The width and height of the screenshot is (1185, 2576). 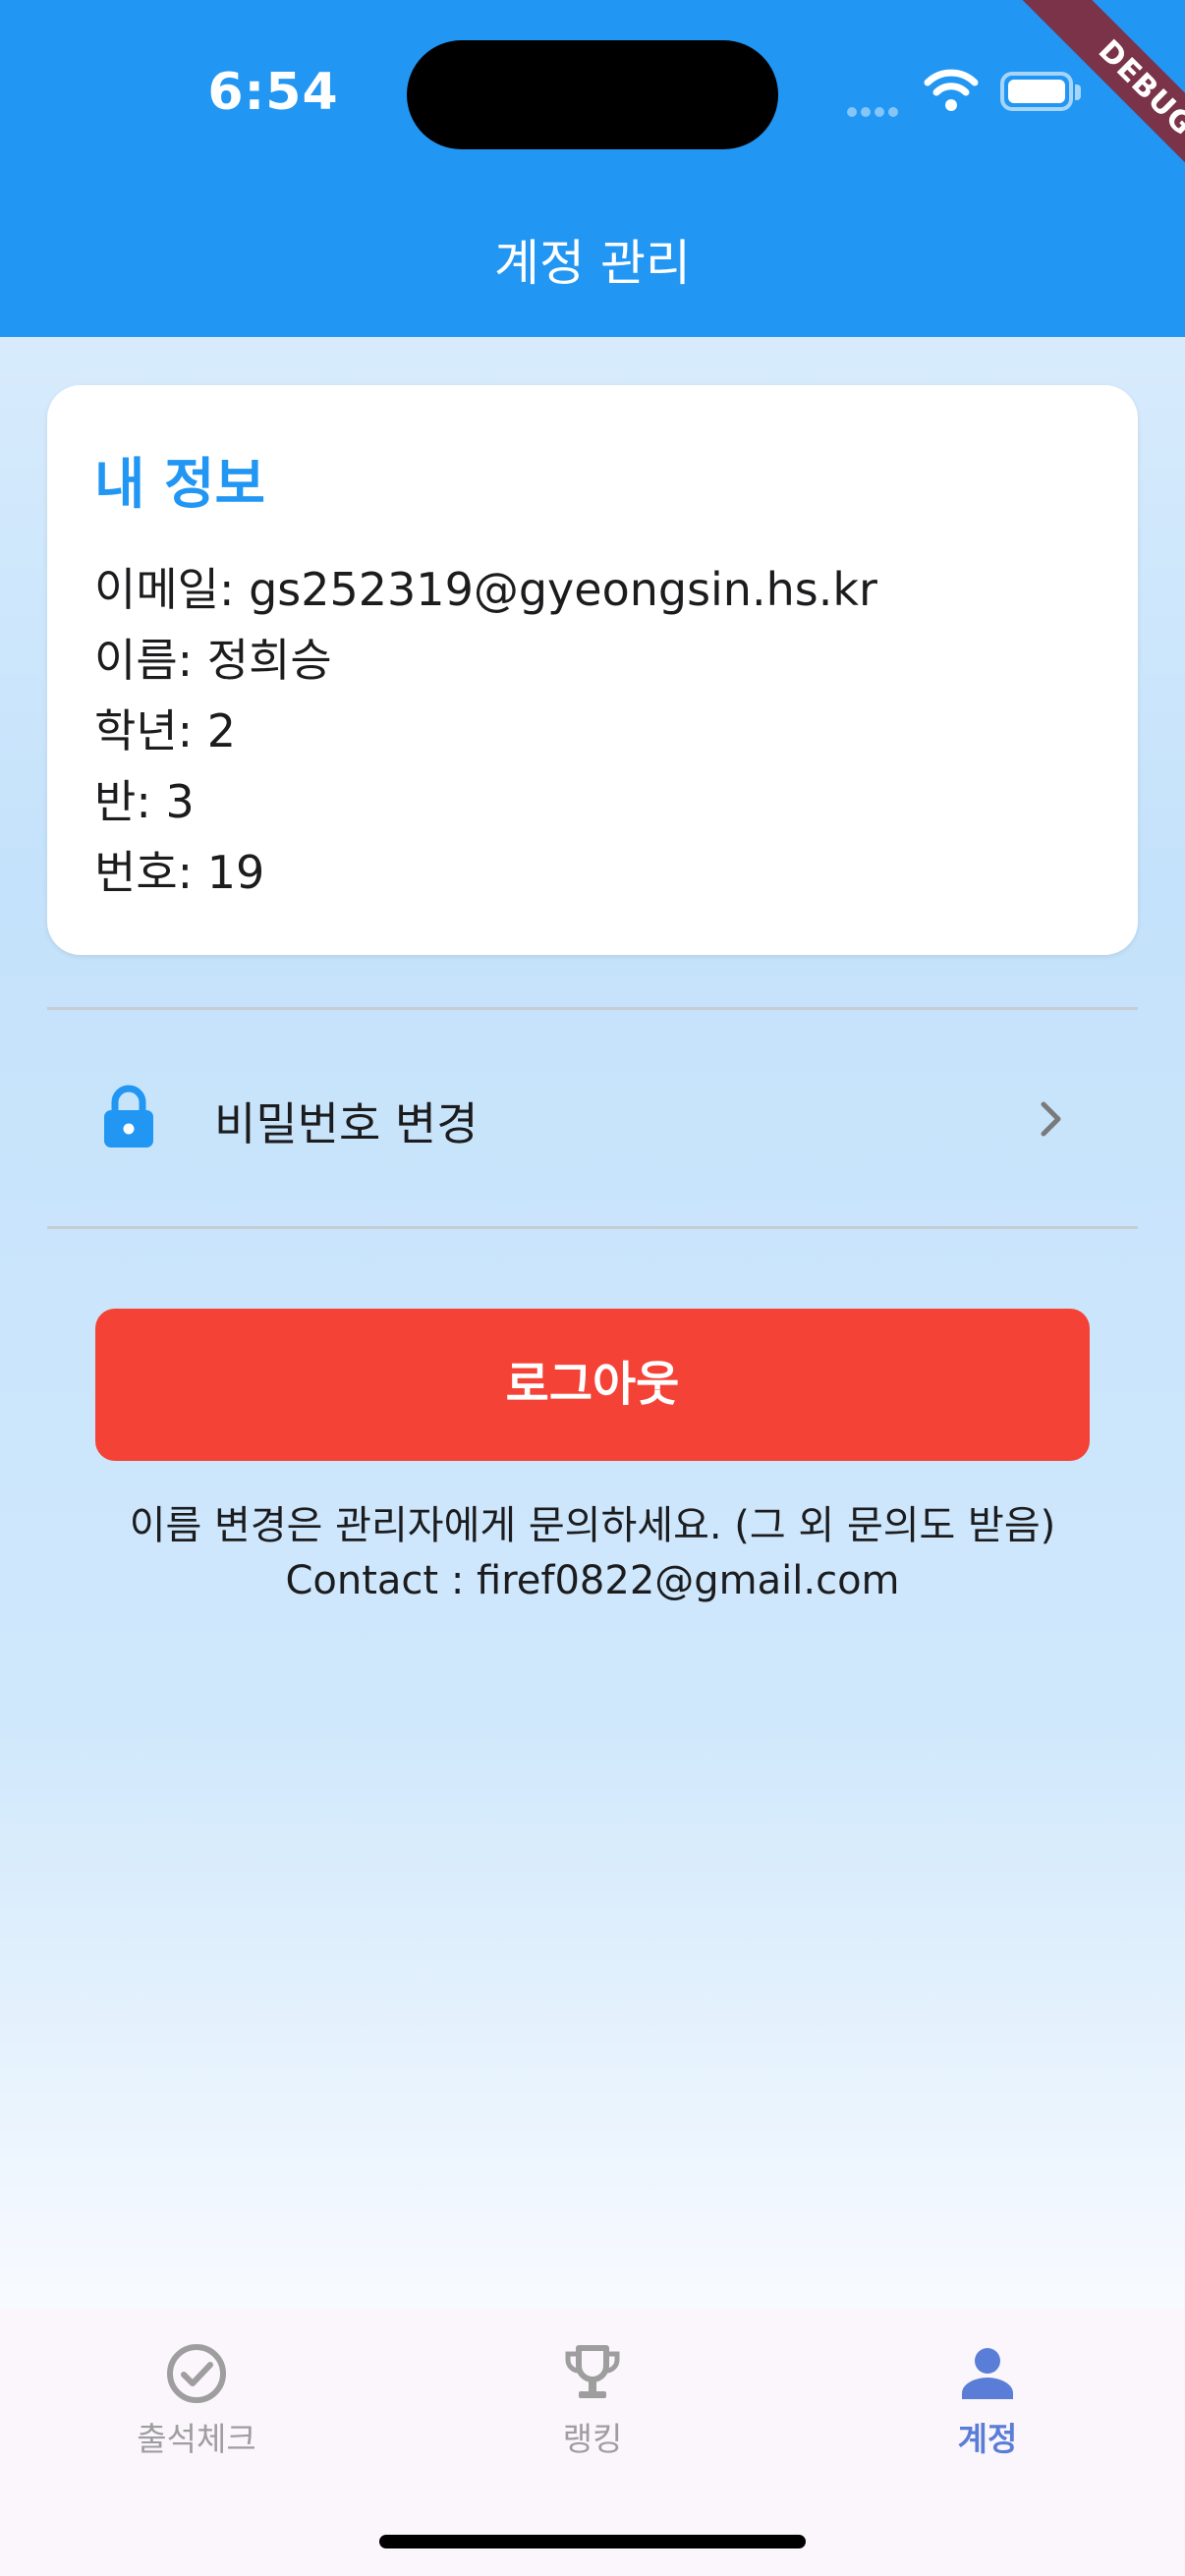 I want to click on name-text: 이름: 정희승, so click(x=213, y=660).